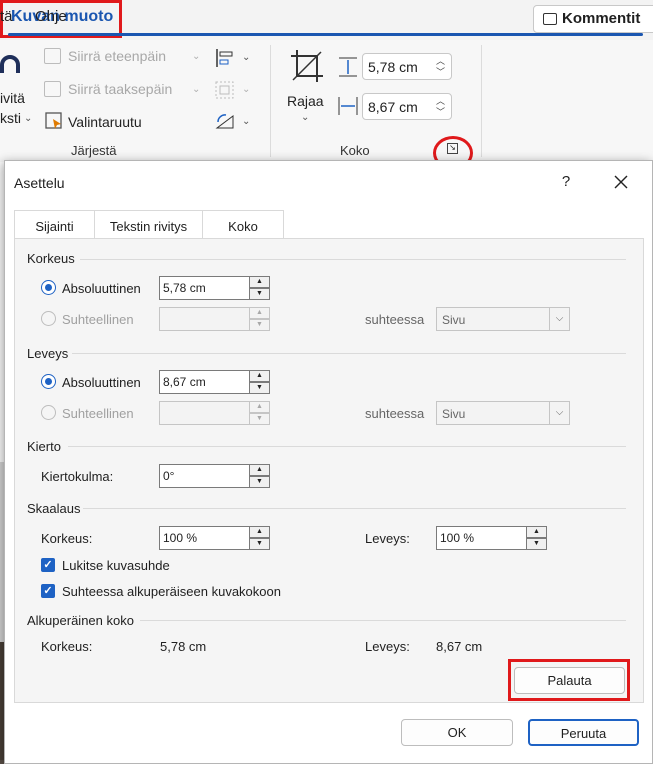 The height and width of the screenshot is (764, 653). What do you see at coordinates (225, 90) in the screenshot?
I see `group-objects-icon` at bounding box center [225, 90].